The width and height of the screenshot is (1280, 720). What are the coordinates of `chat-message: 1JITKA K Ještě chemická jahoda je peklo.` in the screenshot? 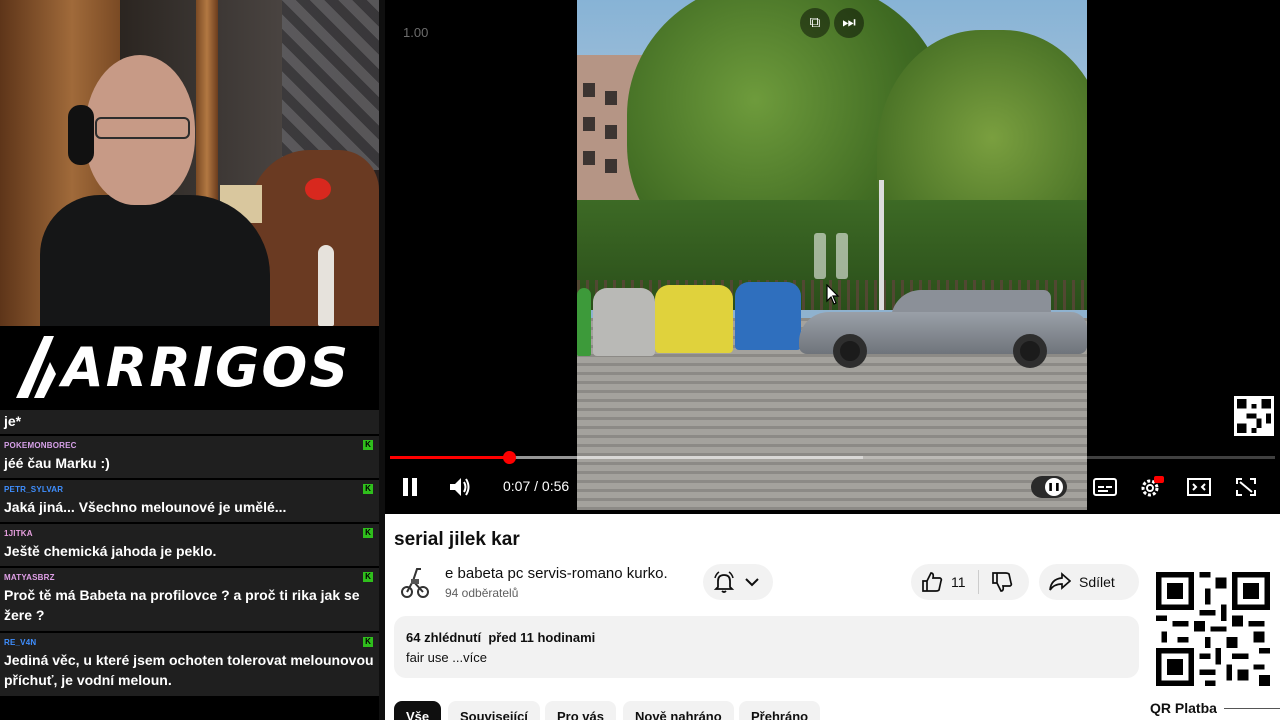 It's located at (189, 545).